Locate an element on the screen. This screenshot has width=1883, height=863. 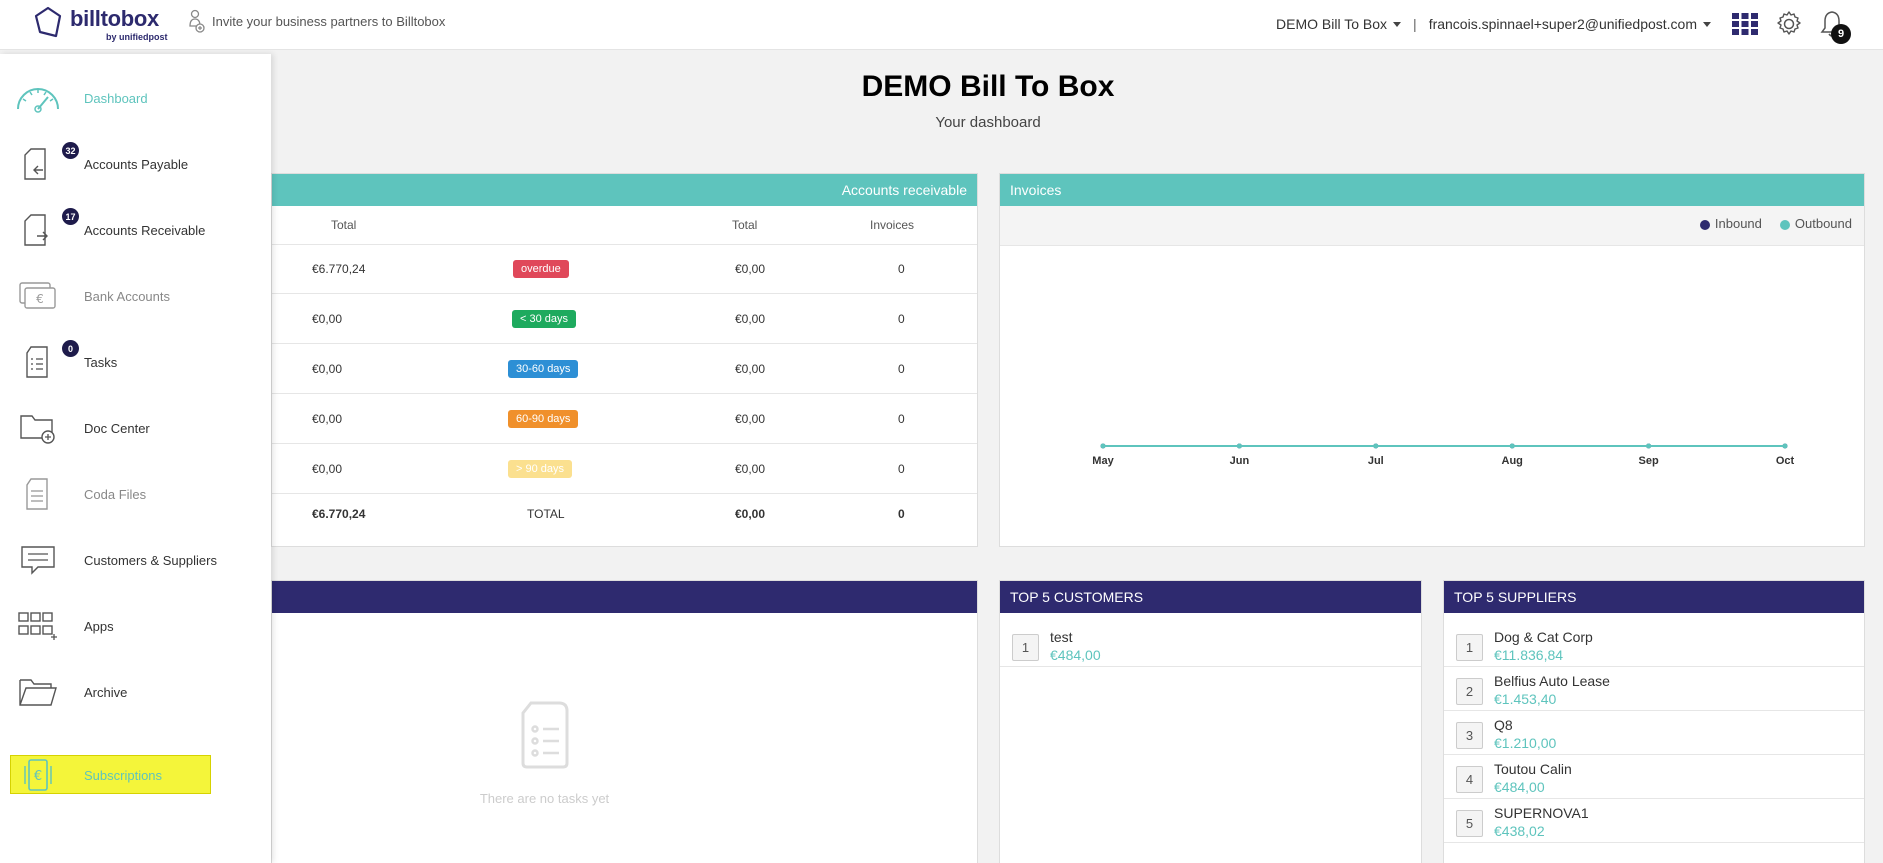
ar-status-badge: < 30 days is located at coordinates (544, 318).